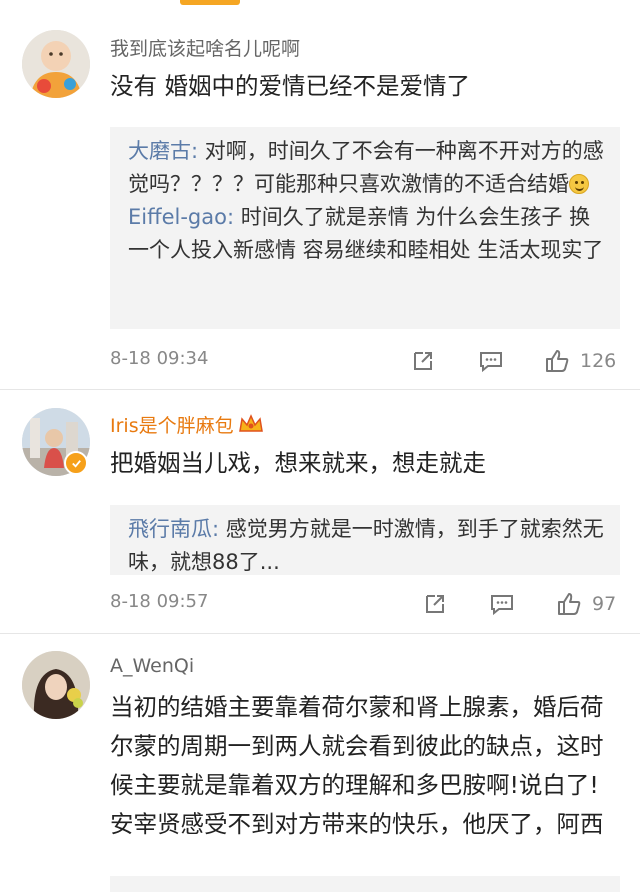  What do you see at coordinates (159, 358) in the screenshot?
I see `timestamp: 8-18 09:34` at bounding box center [159, 358].